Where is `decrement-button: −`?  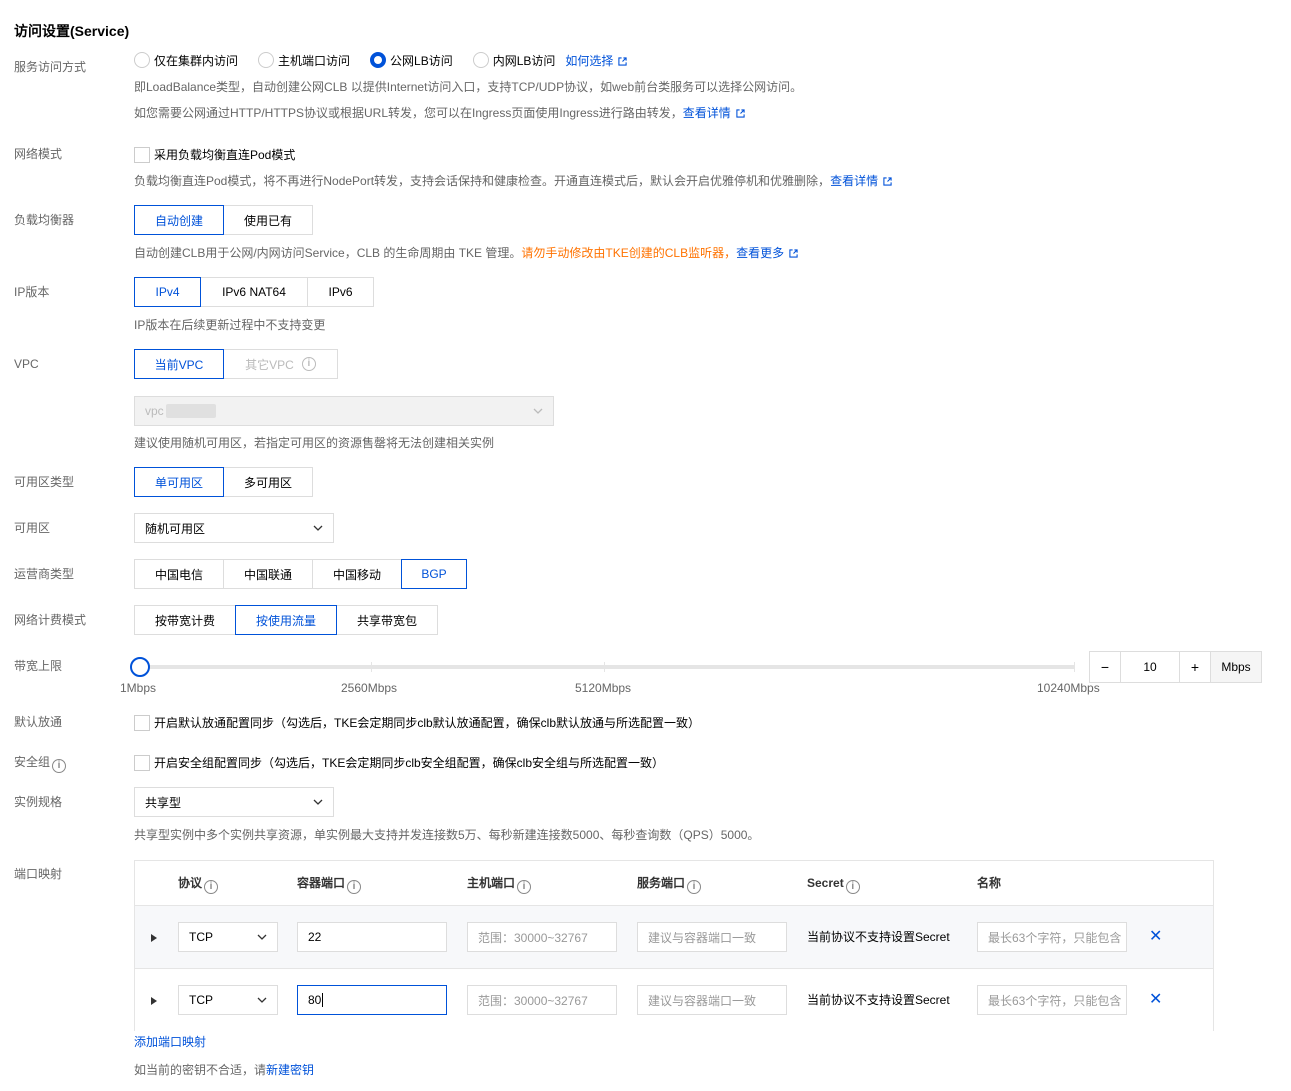 decrement-button: − is located at coordinates (1105, 667).